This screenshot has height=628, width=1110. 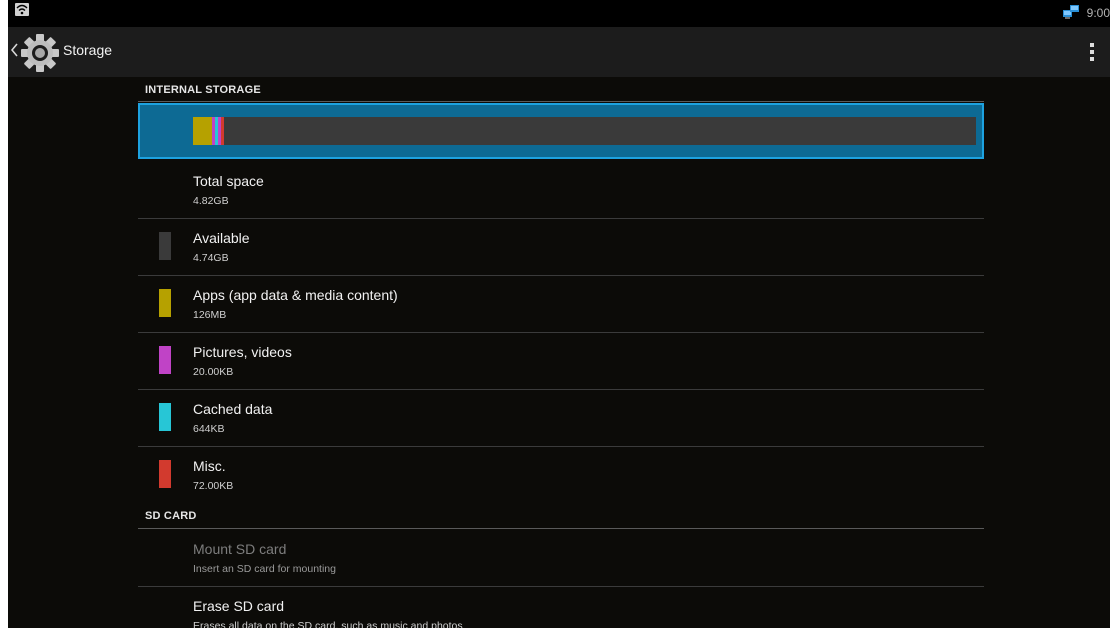 What do you see at coordinates (22, 12) in the screenshot?
I see `wifi-icon` at bounding box center [22, 12].